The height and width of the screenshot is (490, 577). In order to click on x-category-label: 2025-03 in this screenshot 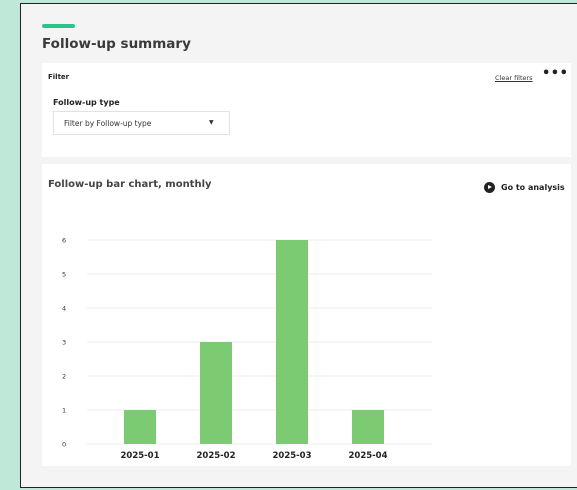, I will do `click(291, 456)`.